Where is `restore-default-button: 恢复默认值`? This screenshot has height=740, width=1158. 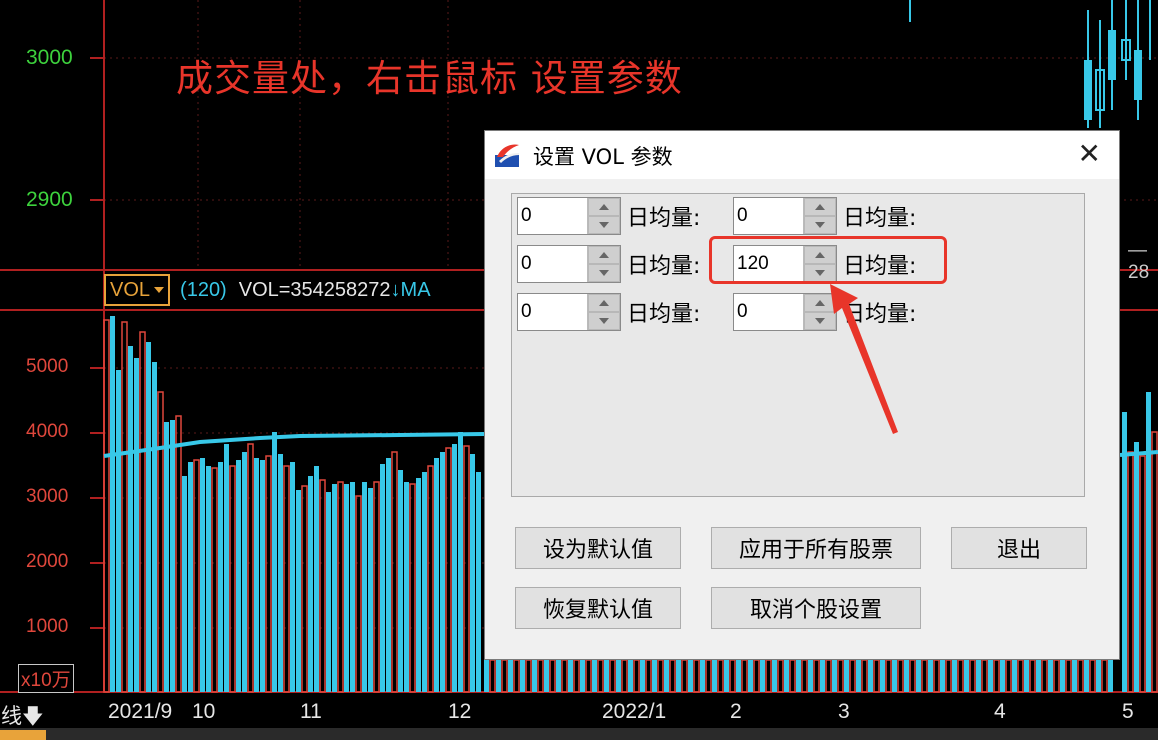 restore-default-button: 恢复默认值 is located at coordinates (598, 608).